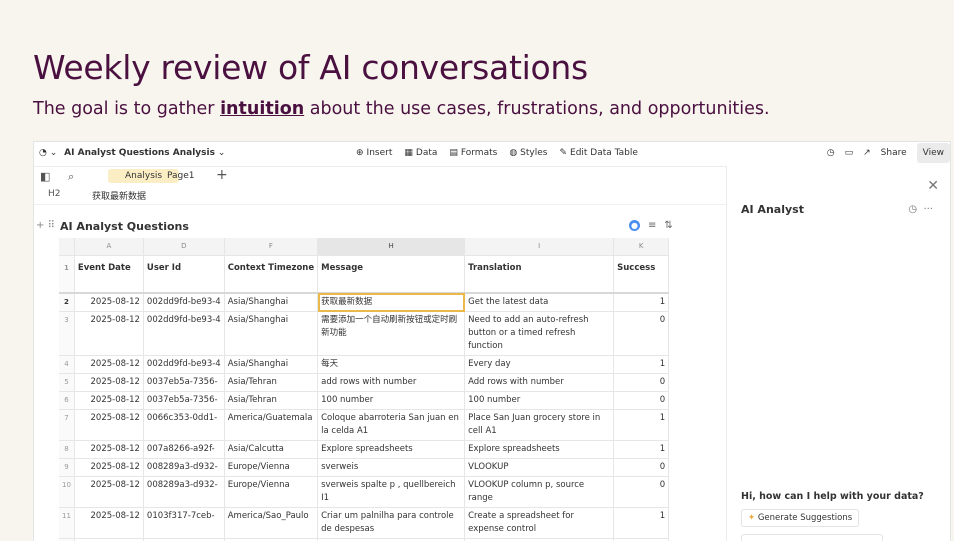  I want to click on edit-data-table-button: ✎Edit Data Table, so click(598, 153).